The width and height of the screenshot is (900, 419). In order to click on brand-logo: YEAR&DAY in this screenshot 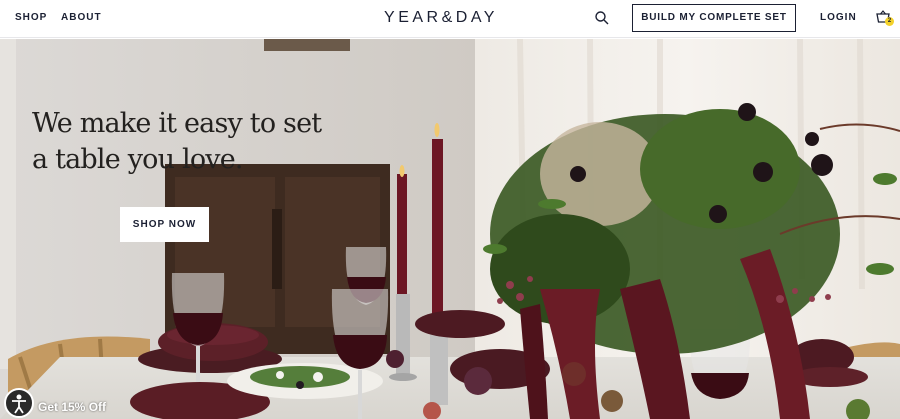, I will do `click(441, 18)`.